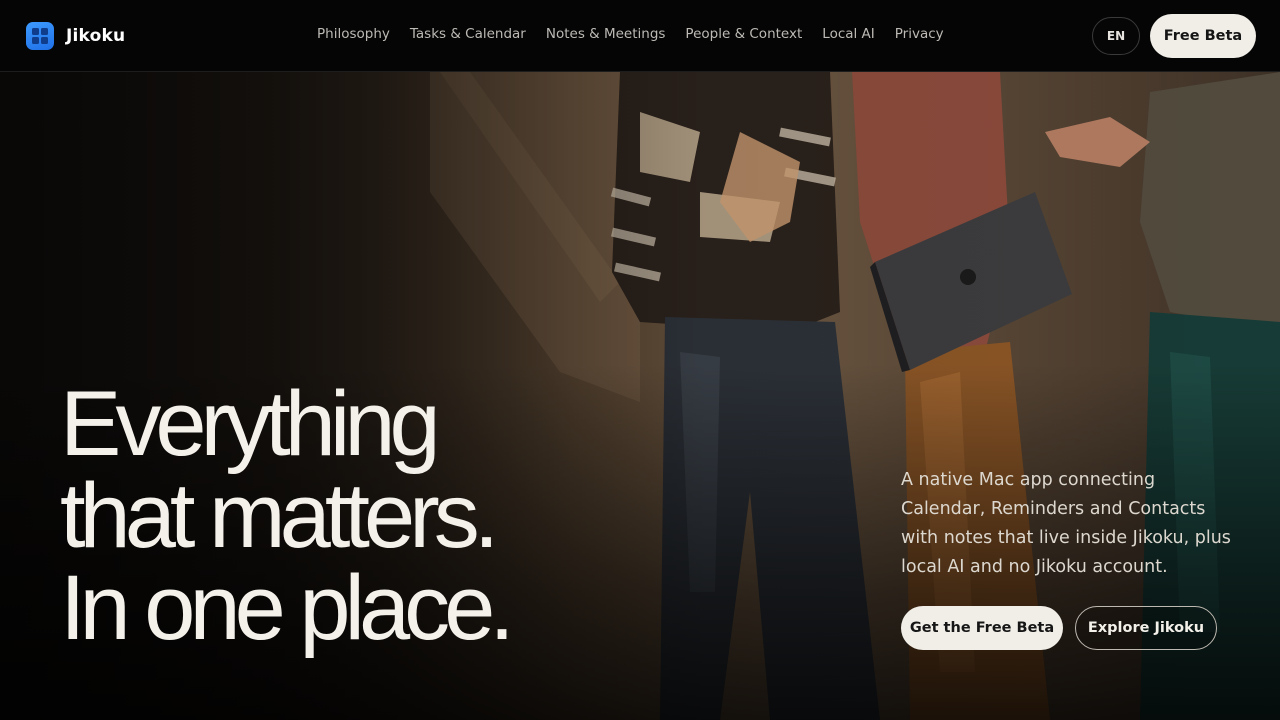  What do you see at coordinates (1146, 628) in the screenshot?
I see `explore-jikoku-button: Explore Jikoku` at bounding box center [1146, 628].